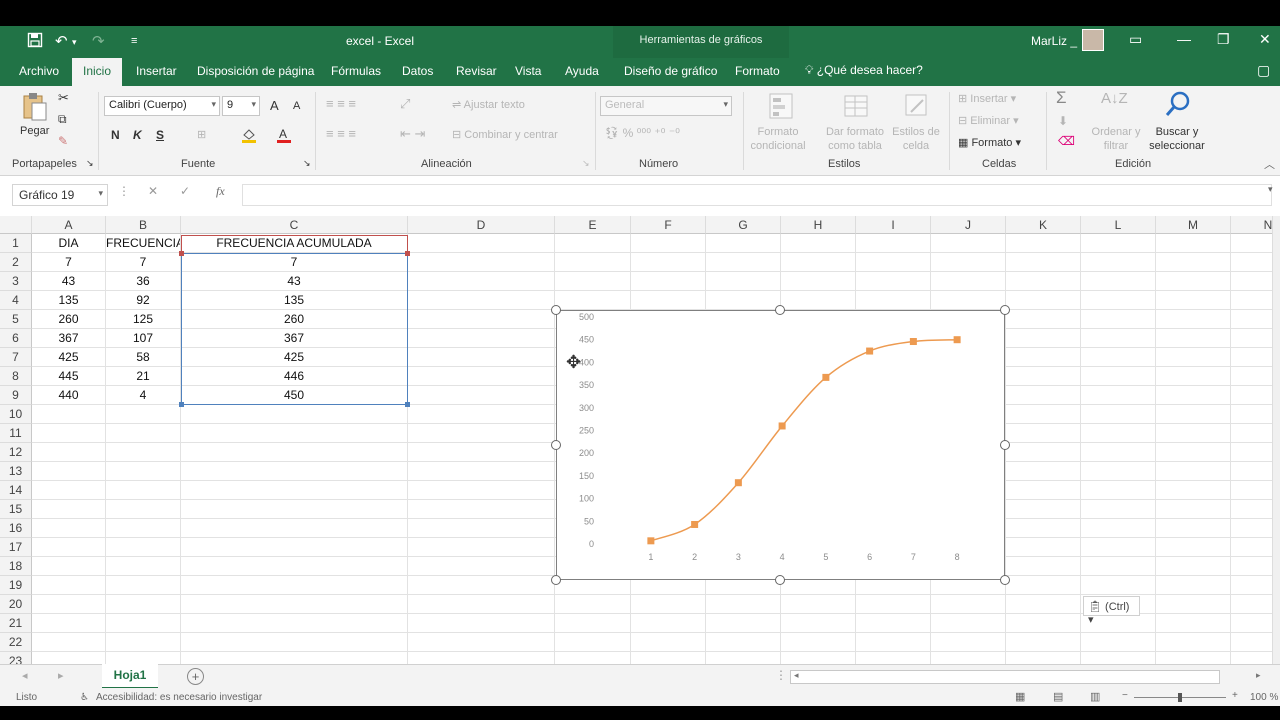 This screenshot has width=1280, height=720. What do you see at coordinates (143, 300) in the screenshot?
I see `data-cell: 92` at bounding box center [143, 300].